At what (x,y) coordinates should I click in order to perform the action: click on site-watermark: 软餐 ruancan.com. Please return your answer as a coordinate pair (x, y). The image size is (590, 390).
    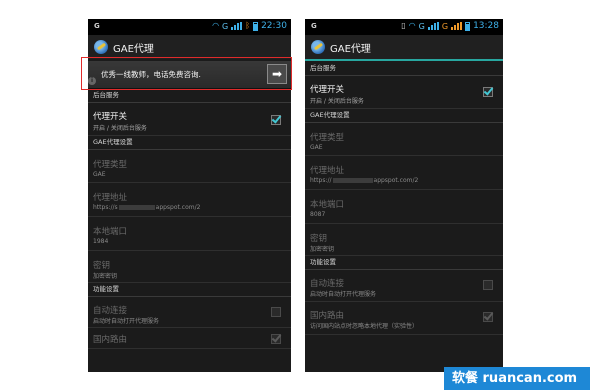
    Looking at the image, I should click on (517, 378).